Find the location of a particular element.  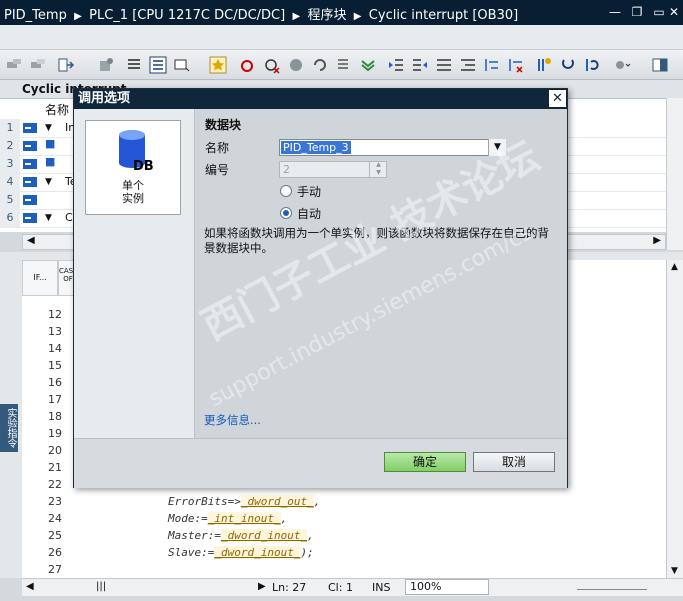

align-icon is located at coordinates (444, 65).